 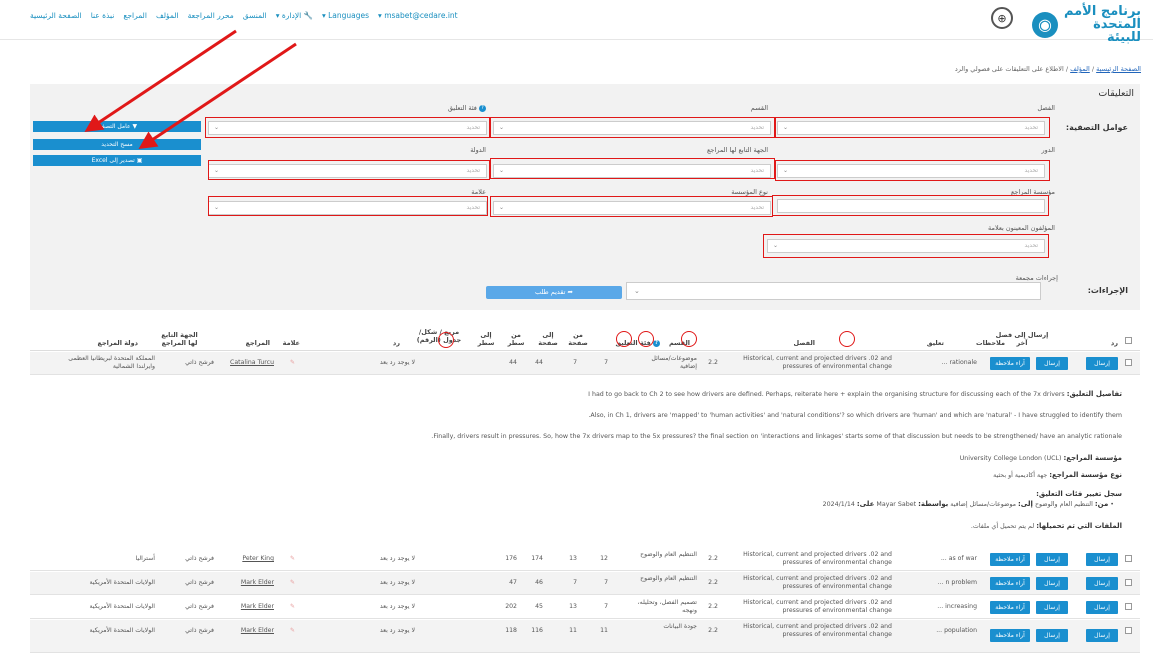 I want to click on th-chapter: الفصل, so click(x=804, y=343).